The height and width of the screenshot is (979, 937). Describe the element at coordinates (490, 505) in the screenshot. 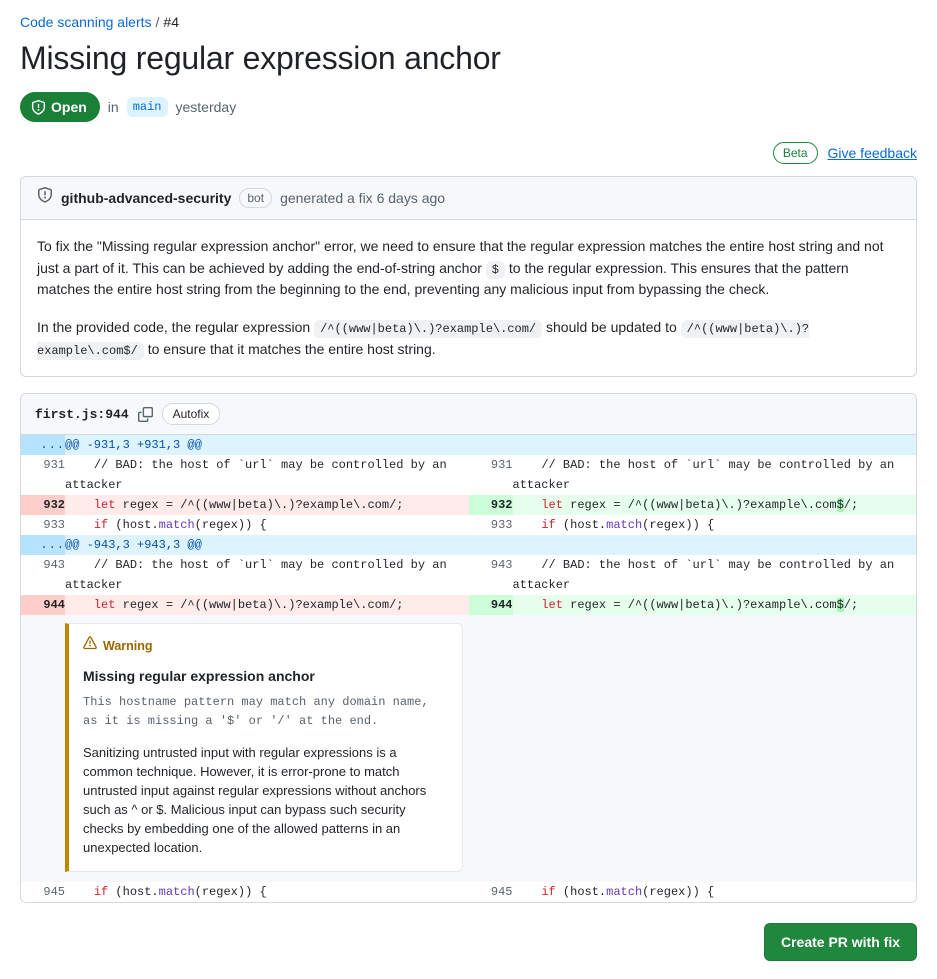

I see `line-number-right: 932` at that location.